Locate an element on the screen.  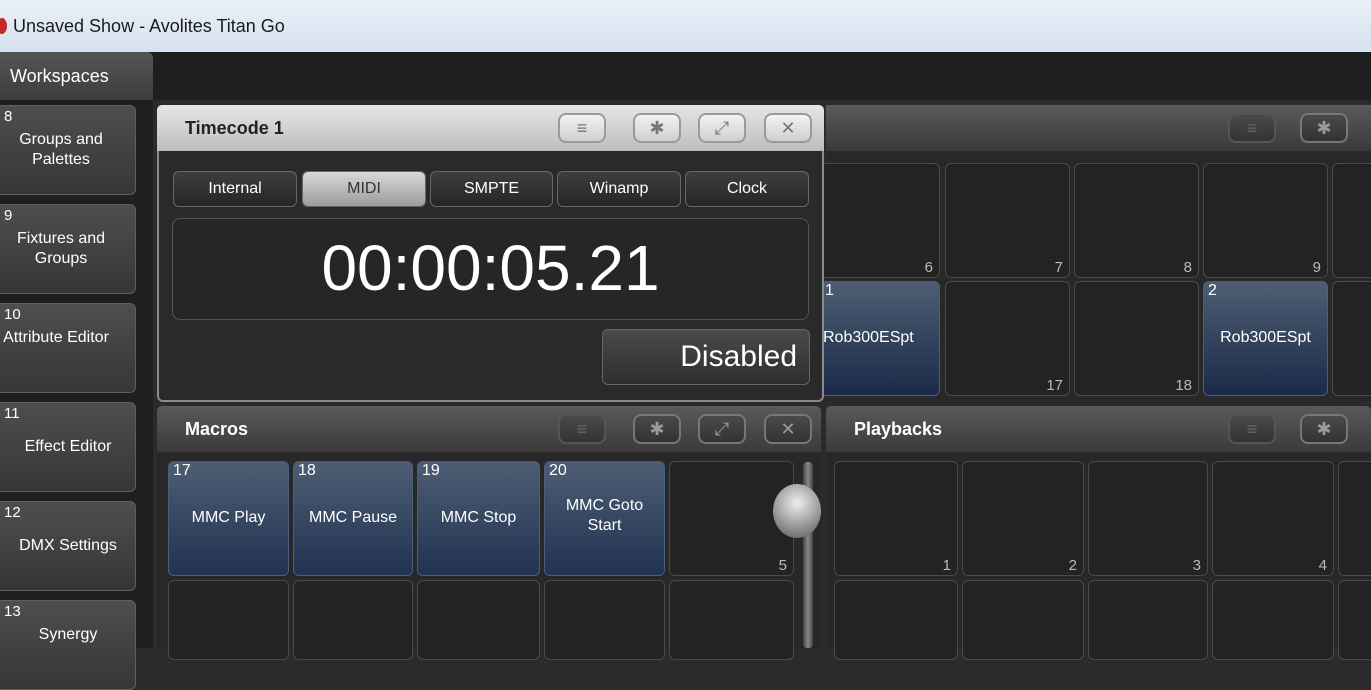
tab-internal: Internal is located at coordinates (235, 189).